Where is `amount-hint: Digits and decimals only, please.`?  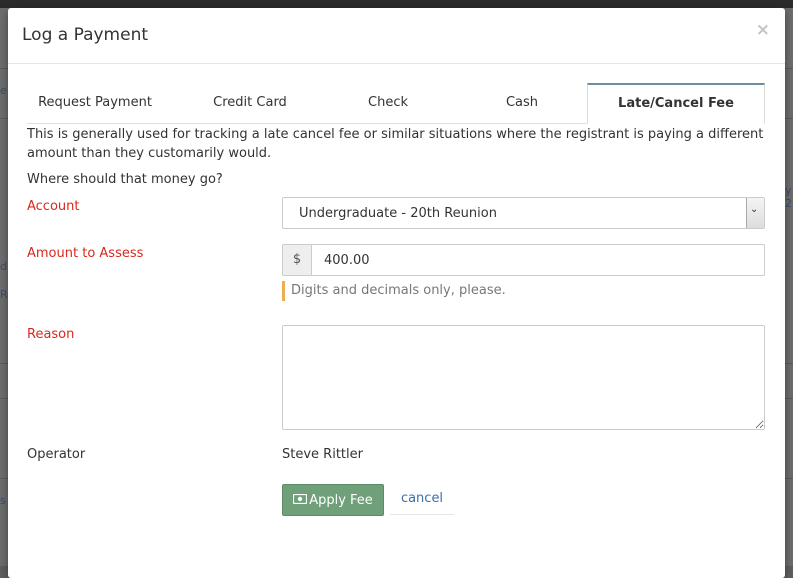 amount-hint: Digits and decimals only, please. is located at coordinates (394, 291).